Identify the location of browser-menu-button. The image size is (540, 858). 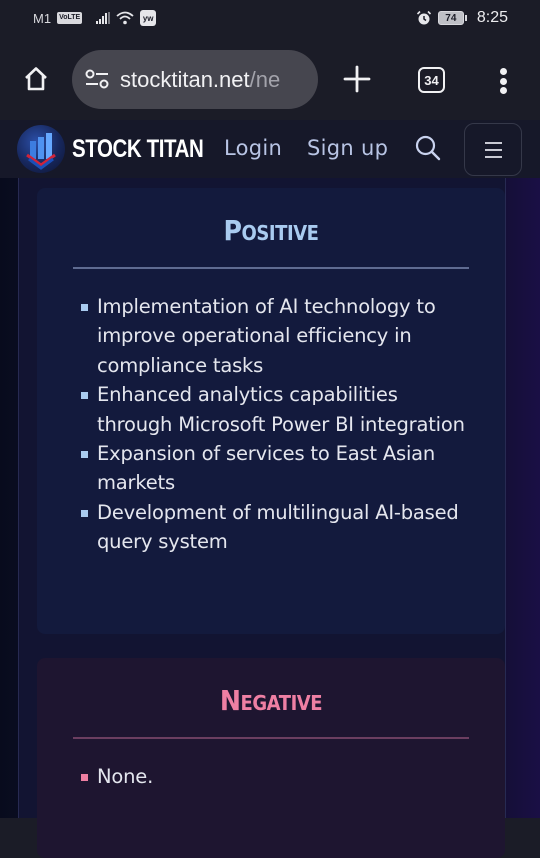
(503, 81).